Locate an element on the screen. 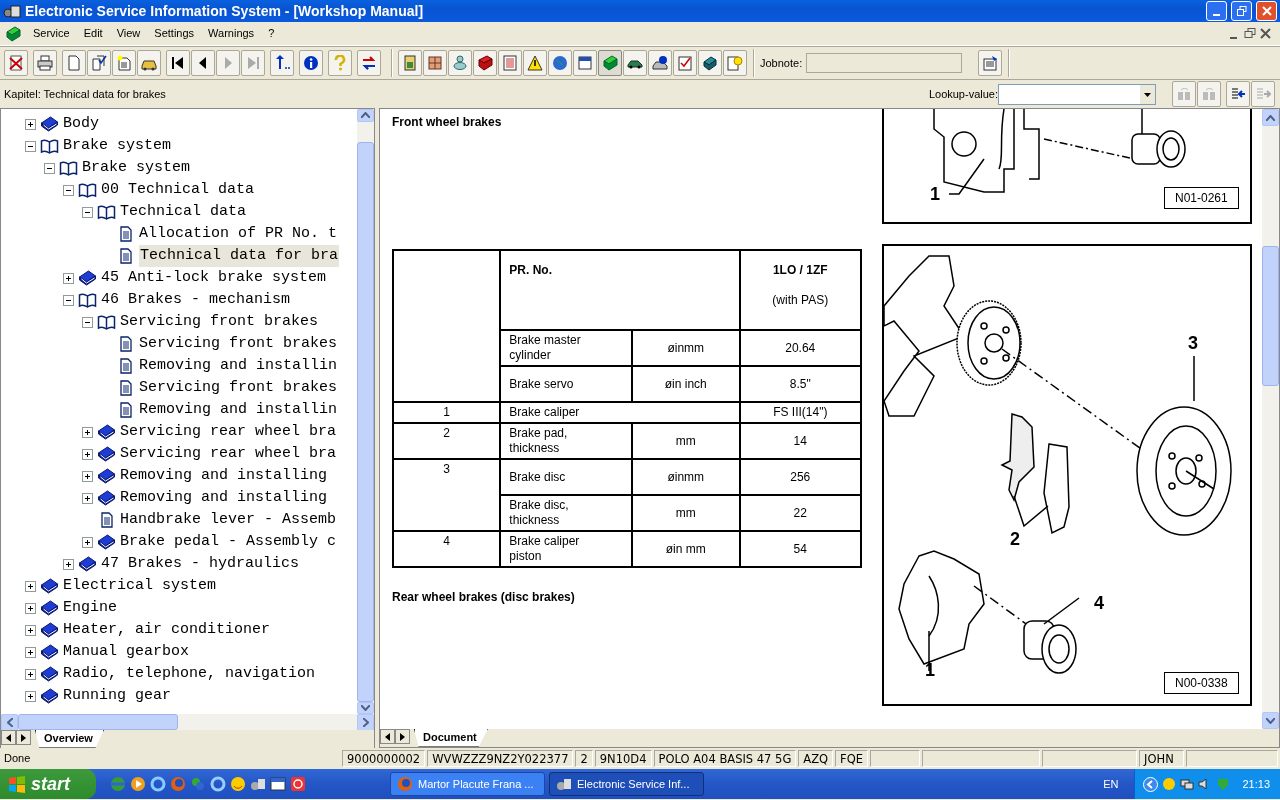  up-arrow-button is located at coordinates (282, 63).